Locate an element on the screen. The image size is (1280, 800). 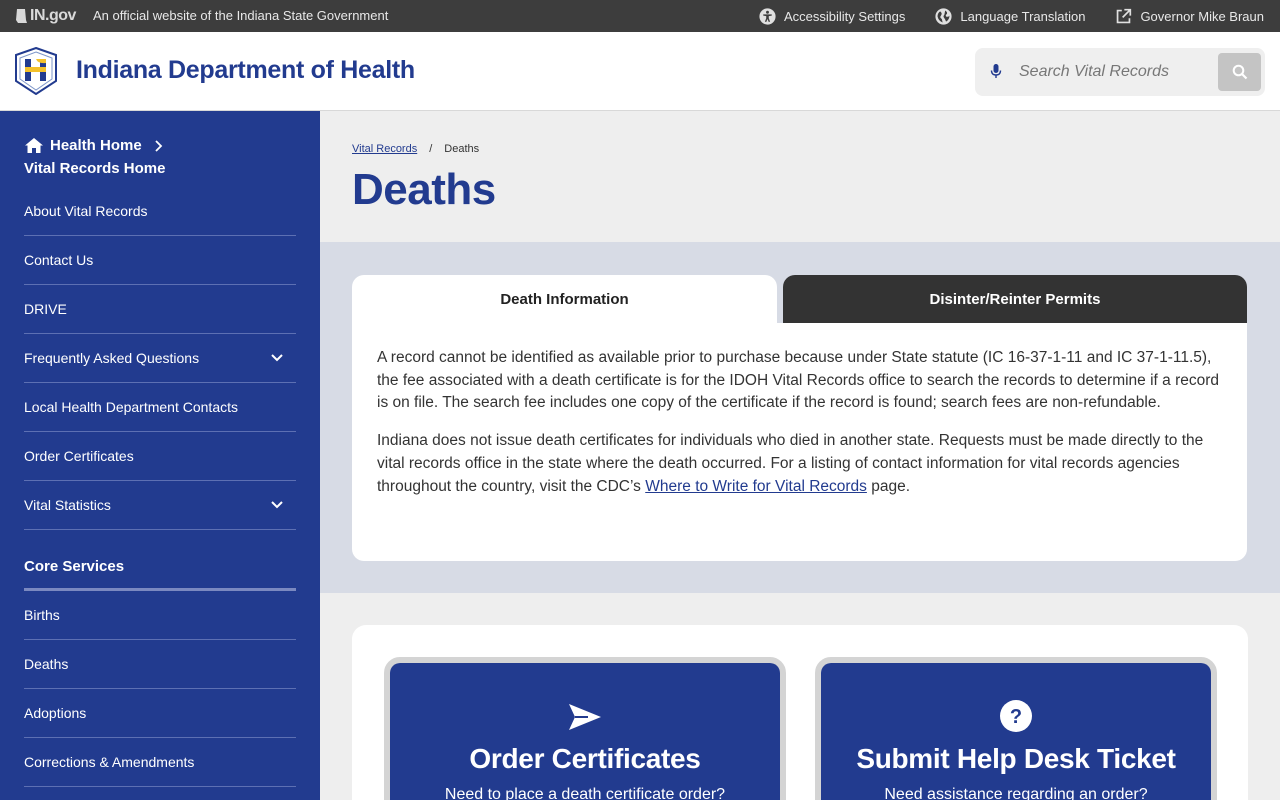
sidebar-item-label: Contact Us is located at coordinates (59, 260).